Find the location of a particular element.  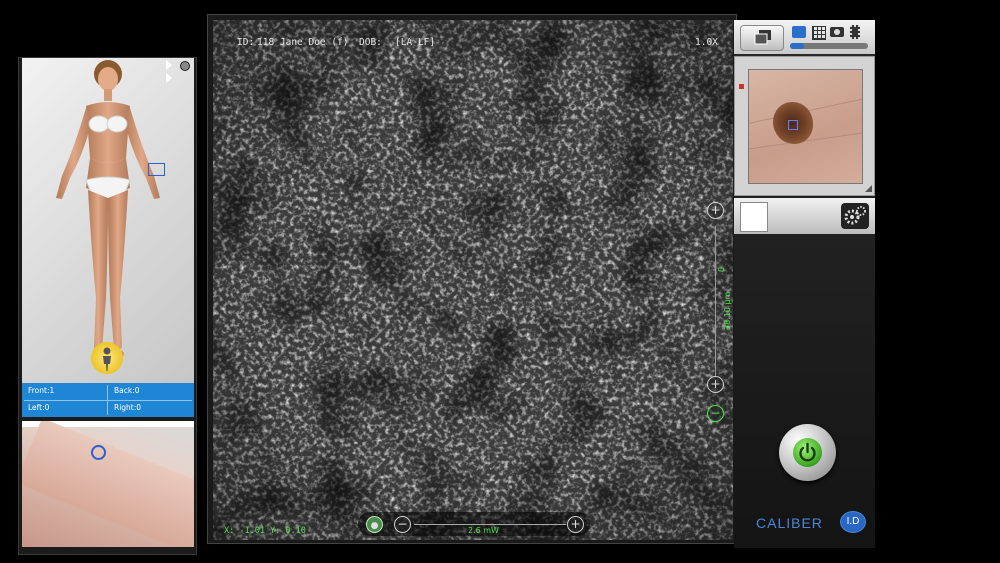

mode-slider is located at coordinates (829, 46).